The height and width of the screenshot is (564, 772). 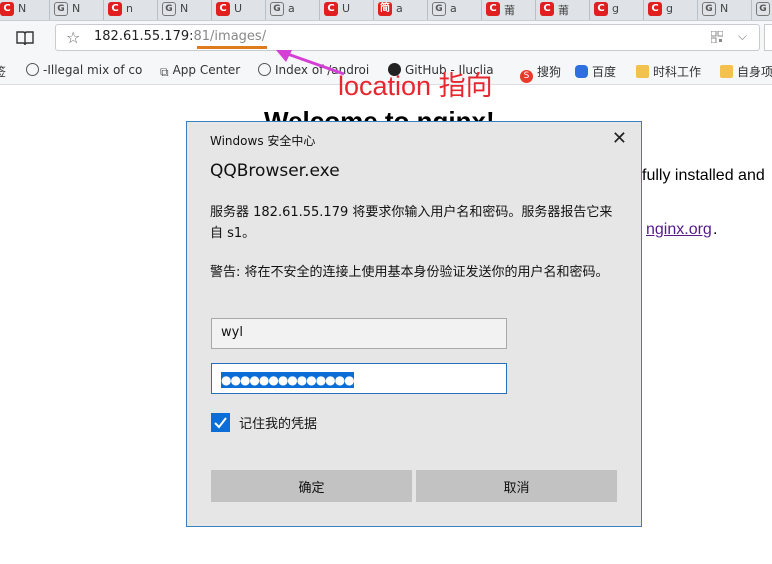 I want to click on csdn-icon: 简, so click(x=385, y=9).